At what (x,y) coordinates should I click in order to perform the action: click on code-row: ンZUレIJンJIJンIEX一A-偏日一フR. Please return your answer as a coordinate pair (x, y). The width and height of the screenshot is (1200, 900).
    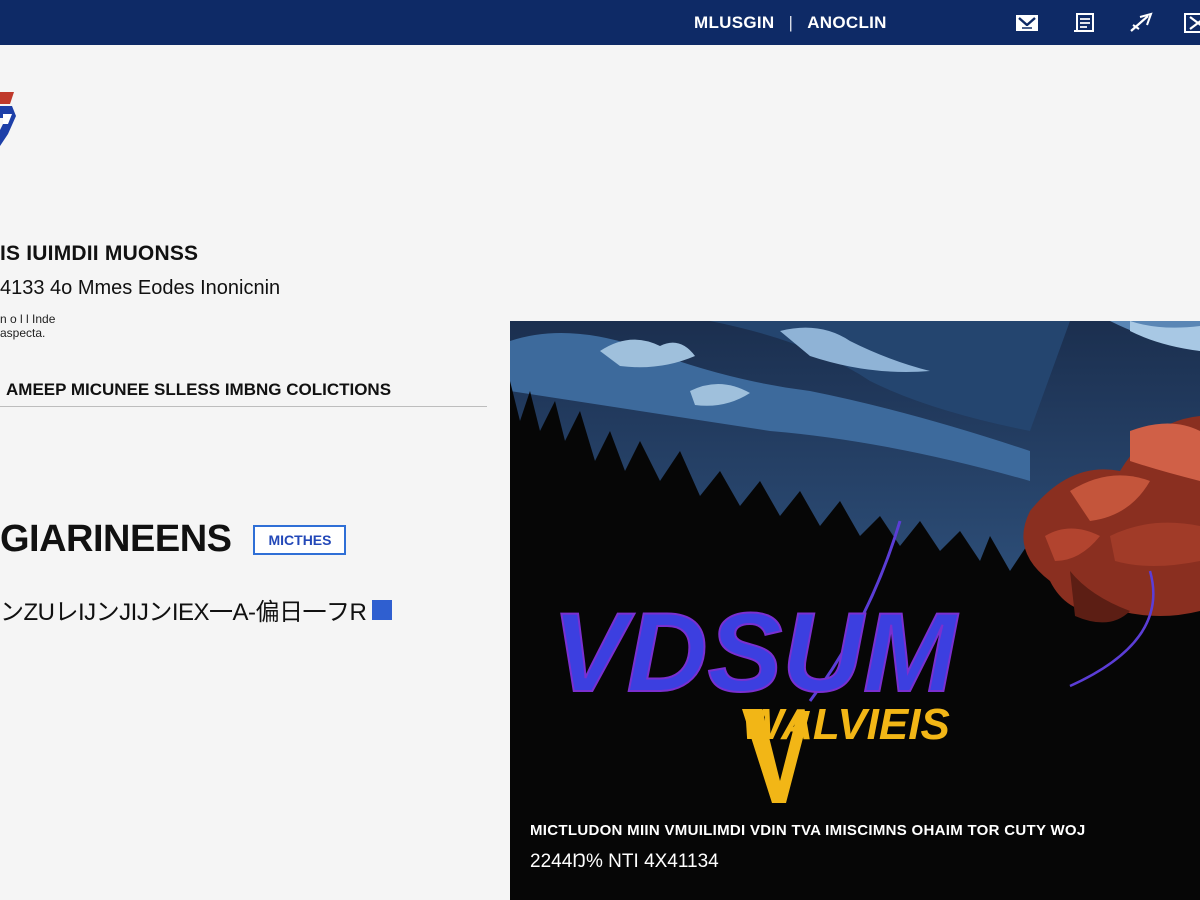
    Looking at the image, I should click on (196, 609).